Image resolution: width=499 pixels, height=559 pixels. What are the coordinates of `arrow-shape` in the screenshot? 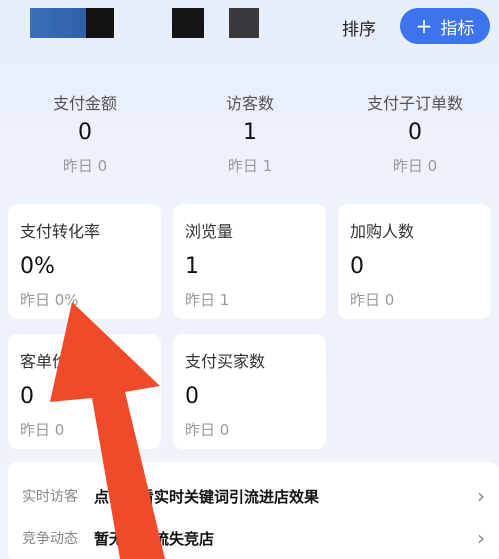 It's located at (107, 430).